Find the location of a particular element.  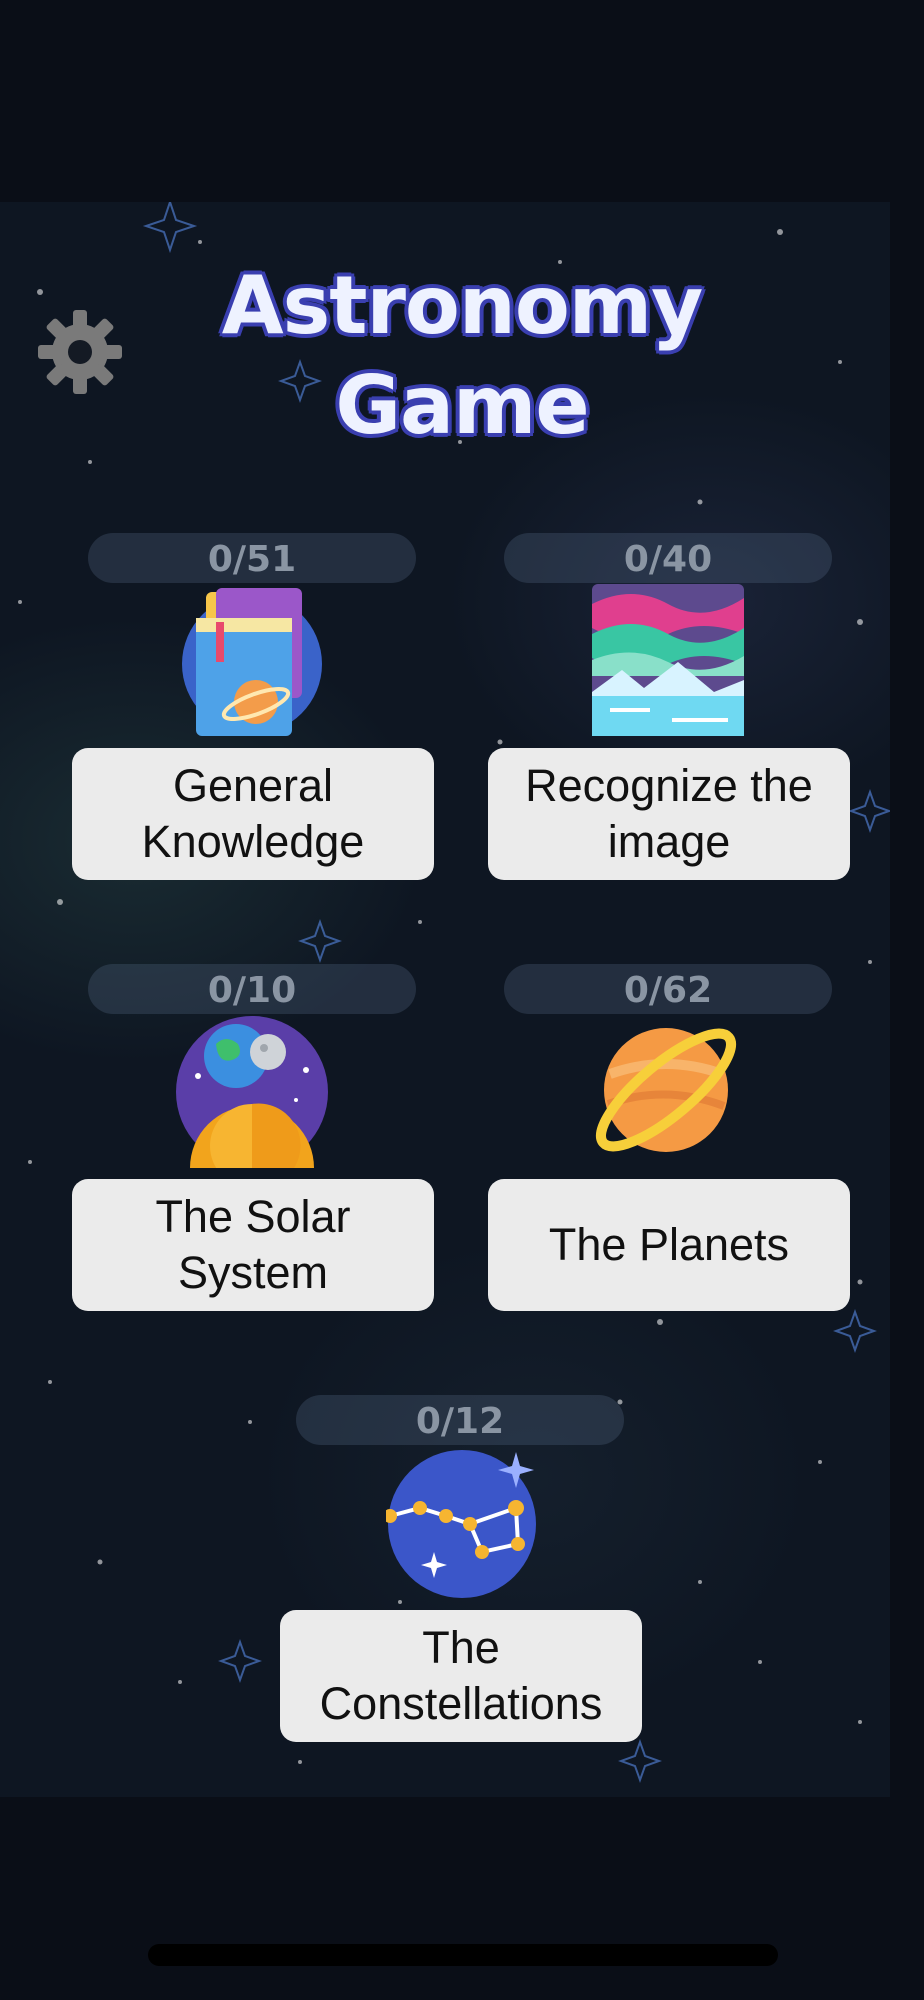

game-title: Astronomy is located at coordinates (462, 305).